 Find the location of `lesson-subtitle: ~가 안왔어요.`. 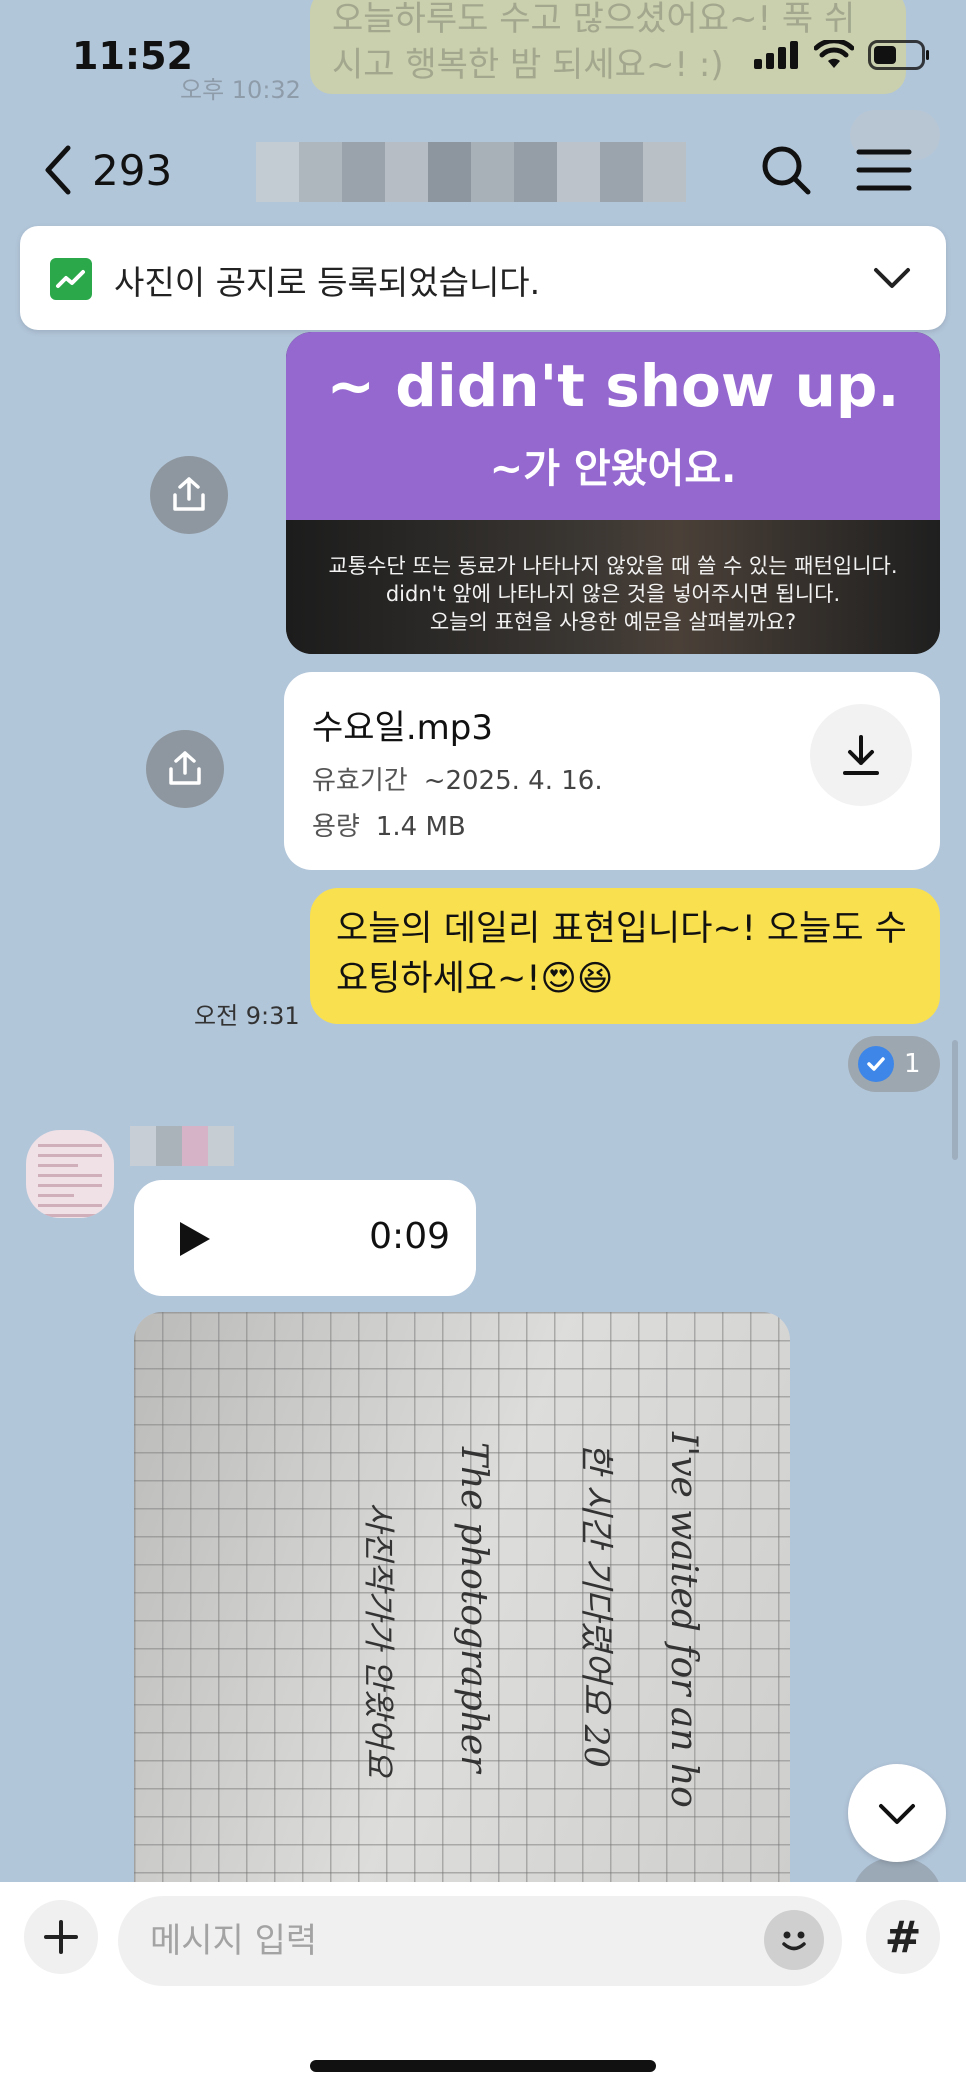

lesson-subtitle: ~가 안왔어요. is located at coordinates (613, 469).